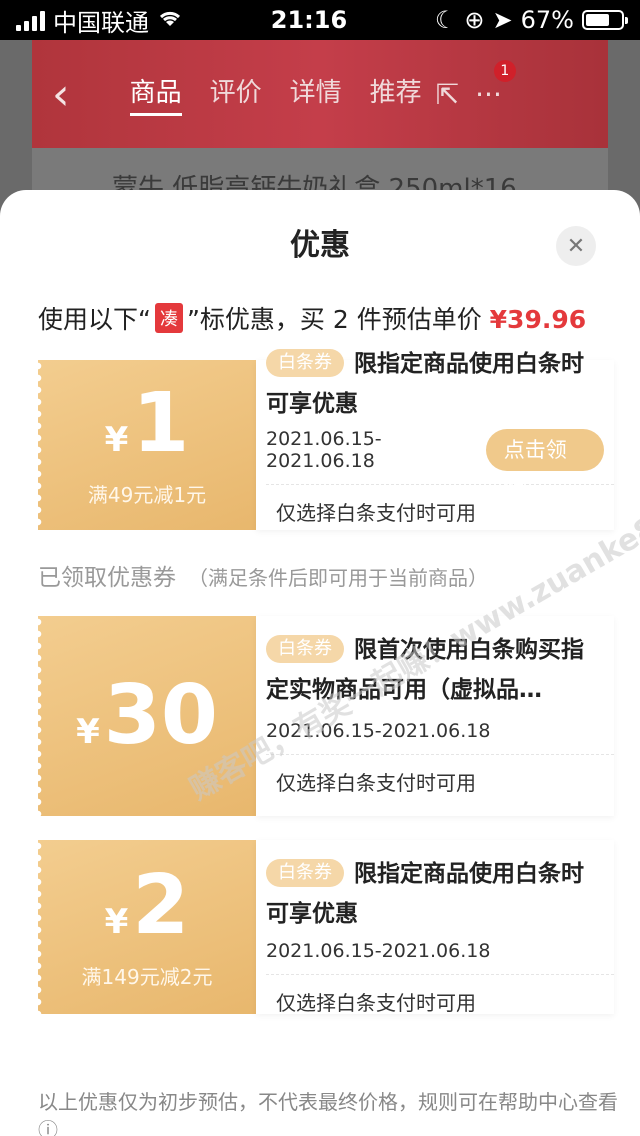 This screenshot has height=1136, width=640. I want to click on carrier-label: 中国联通, so click(101, 22).